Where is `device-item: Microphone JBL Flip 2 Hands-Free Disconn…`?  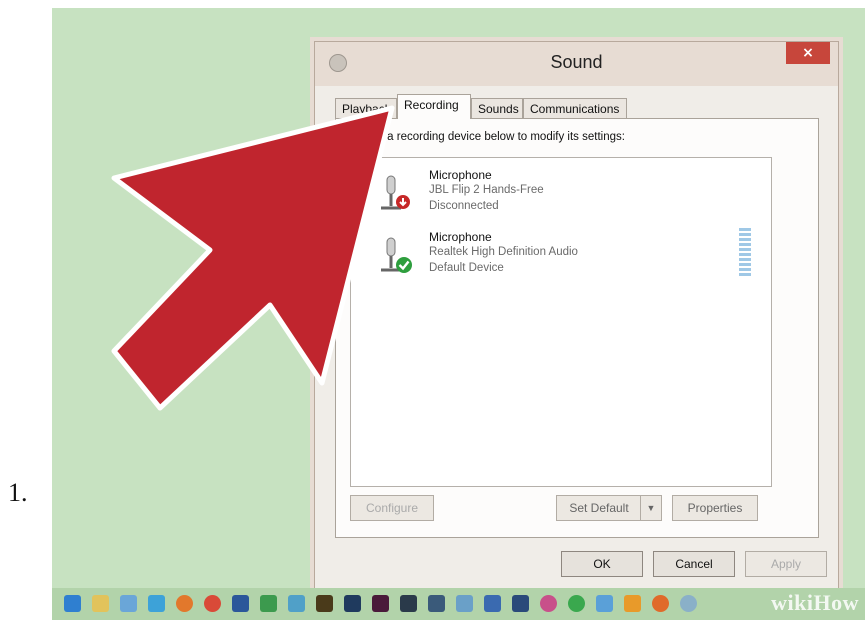
device-item: Microphone JBL Flip 2 Hands-Free Disconn… is located at coordinates (561, 192).